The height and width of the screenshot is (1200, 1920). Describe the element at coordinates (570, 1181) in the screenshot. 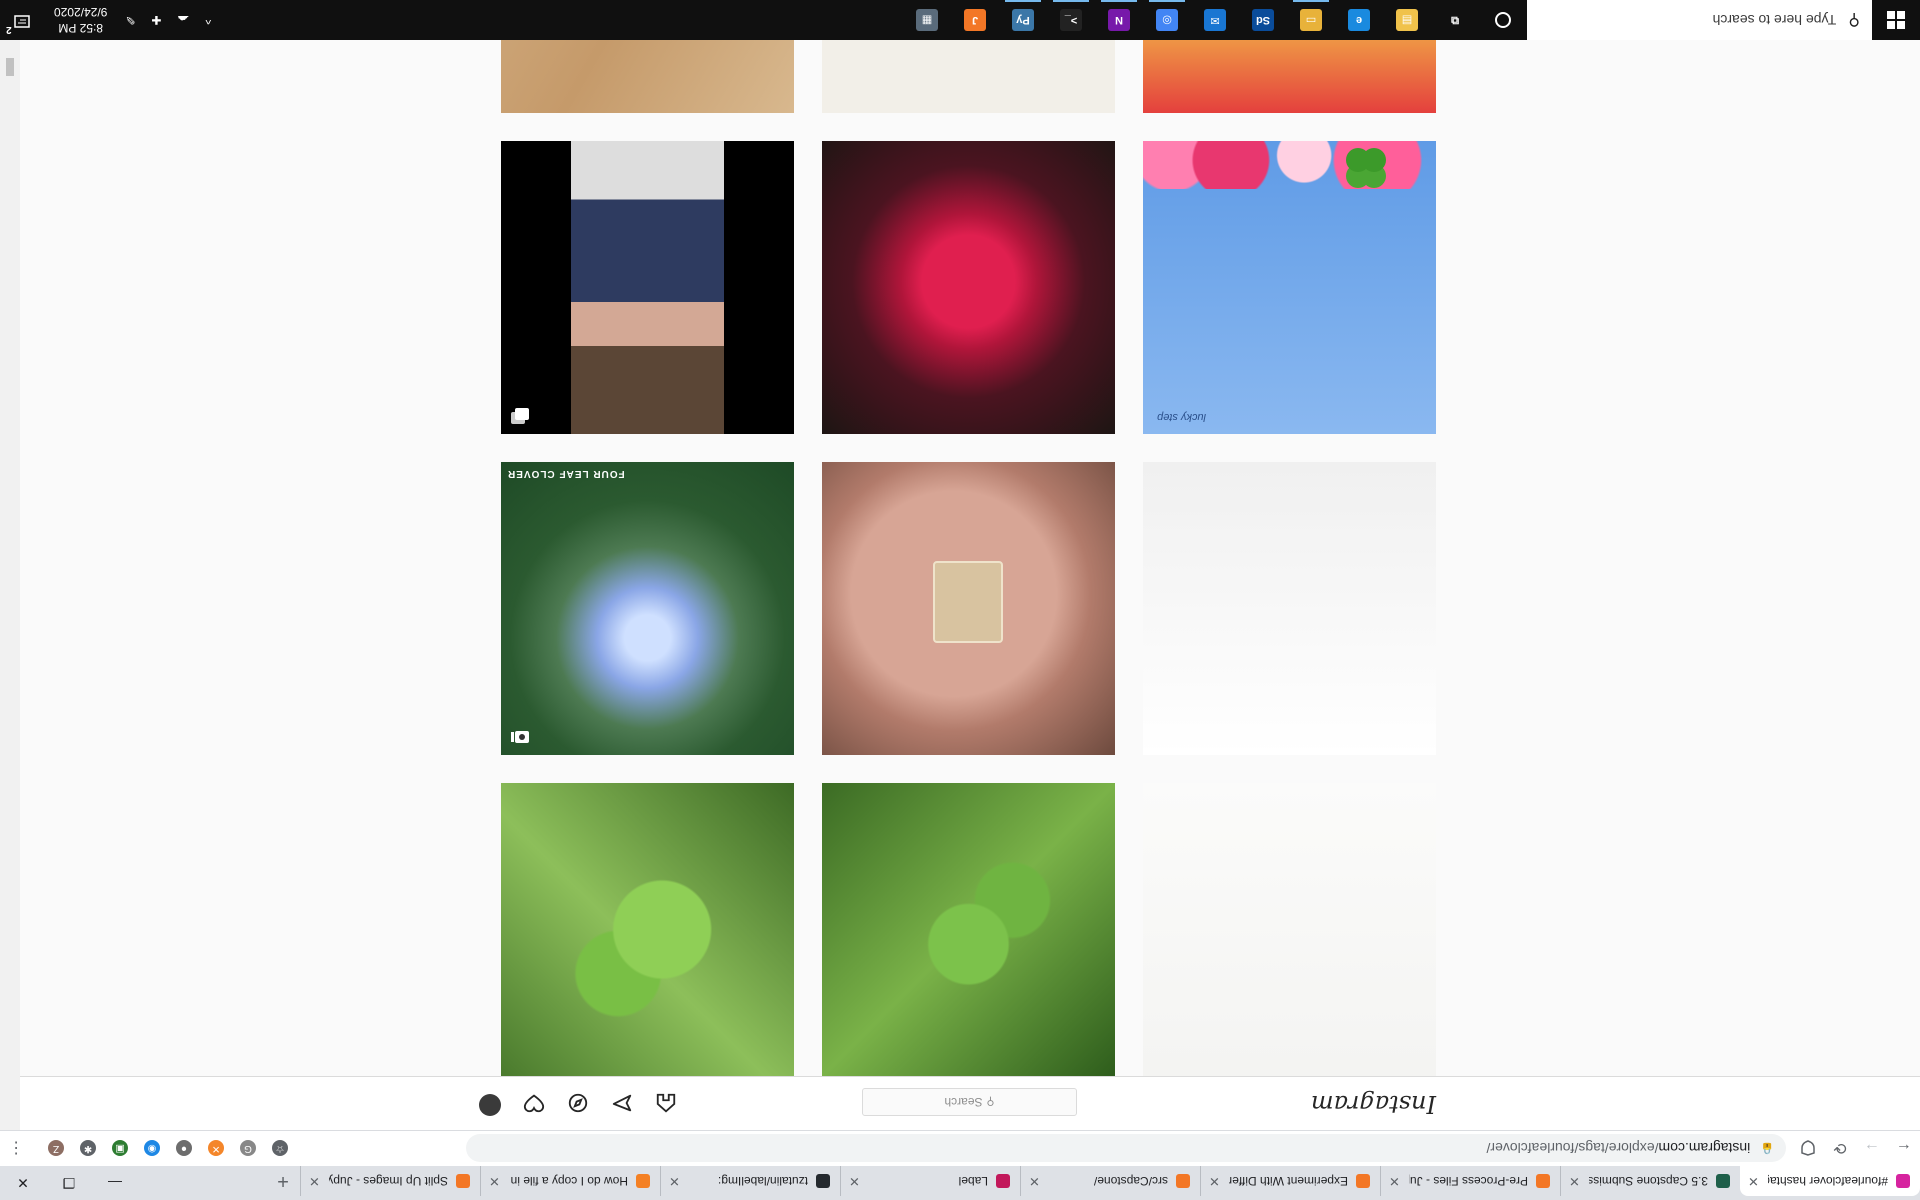

I see `browser-tab-7: How do I copy a file in Pyth ✕` at that location.